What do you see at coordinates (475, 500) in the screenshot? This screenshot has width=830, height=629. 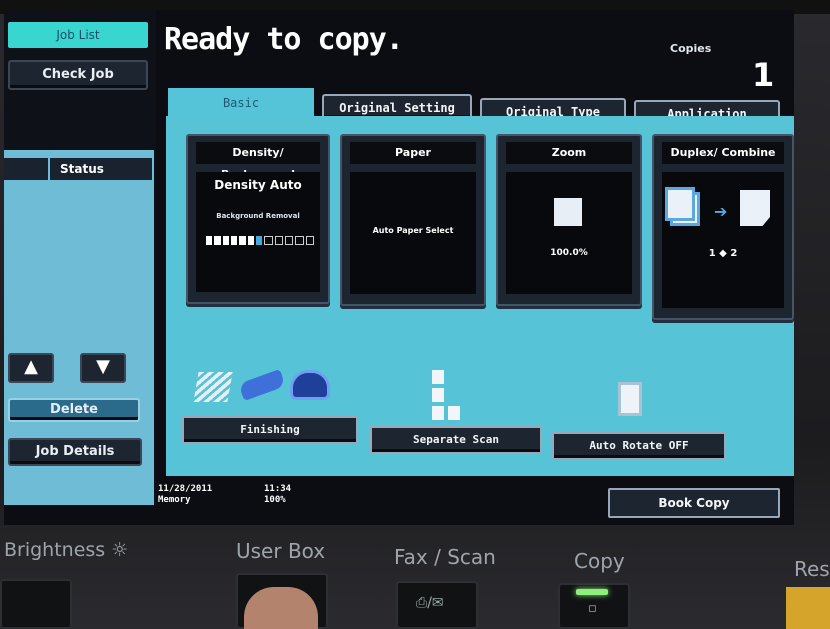 I see `status-bar: 11/28/2011 Memory 11:34 100% Book Copy` at bounding box center [475, 500].